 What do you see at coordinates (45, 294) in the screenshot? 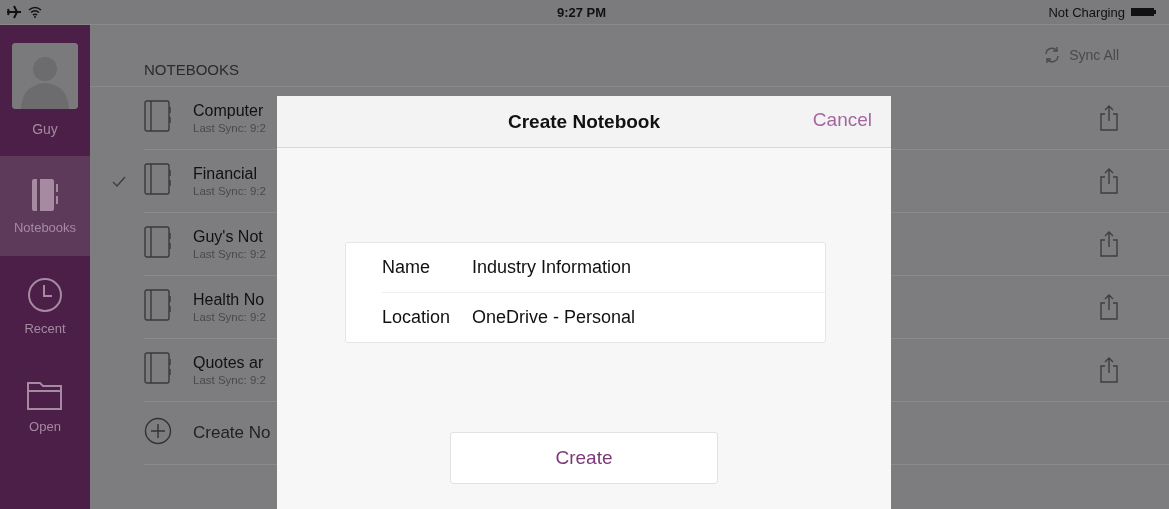
I see `clock-icon` at bounding box center [45, 294].